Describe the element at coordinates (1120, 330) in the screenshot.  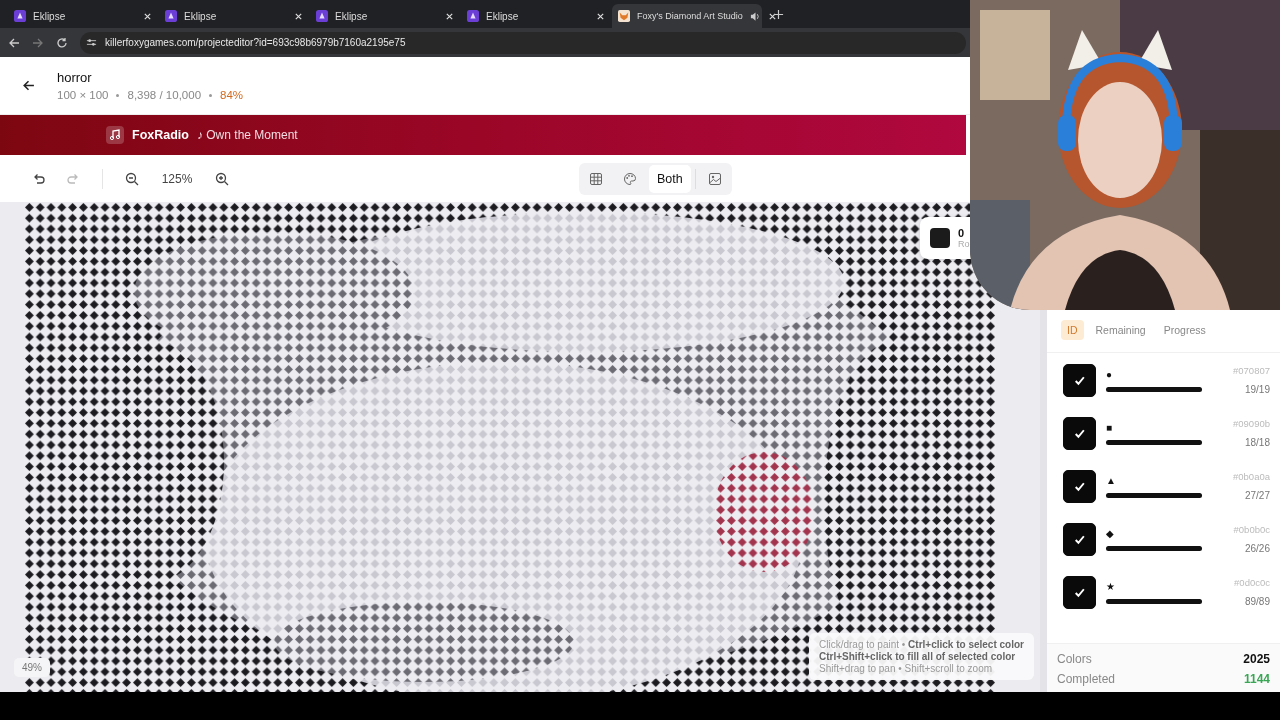
I see `sort-tab: Remaining` at that location.